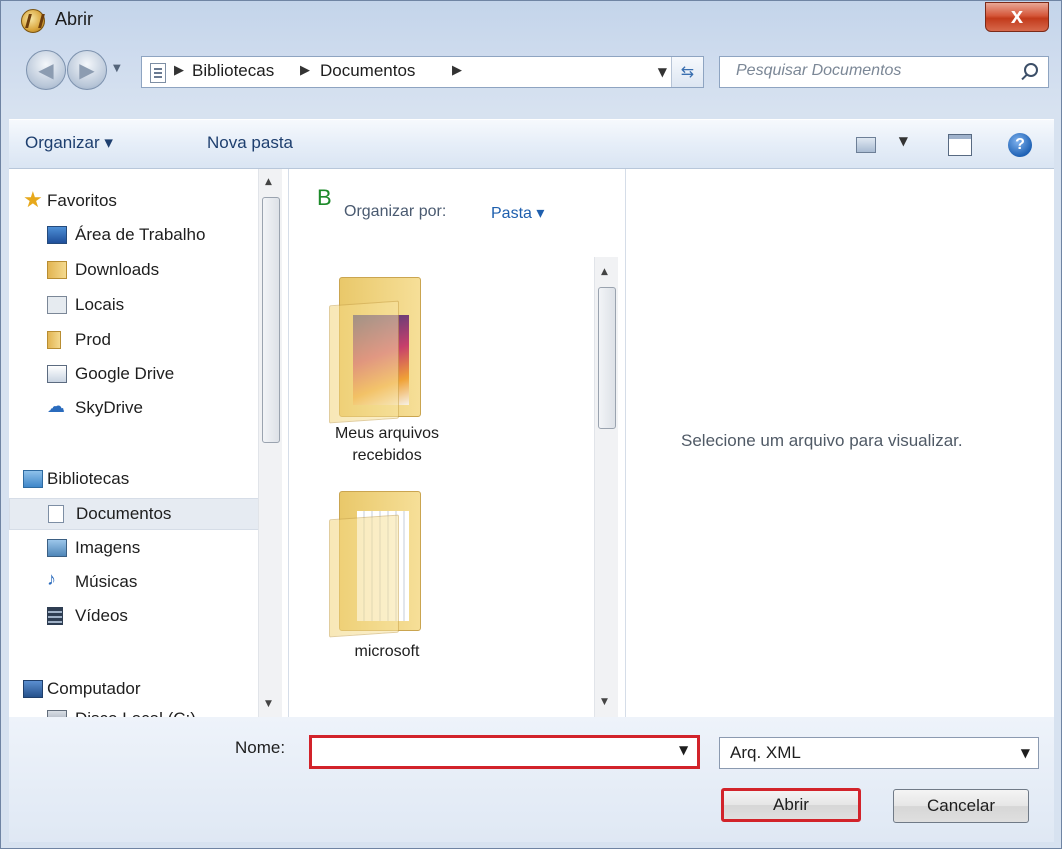 This screenshot has height=849, width=1062. Describe the element at coordinates (33, 689) in the screenshot. I see `computer-icon` at that location.